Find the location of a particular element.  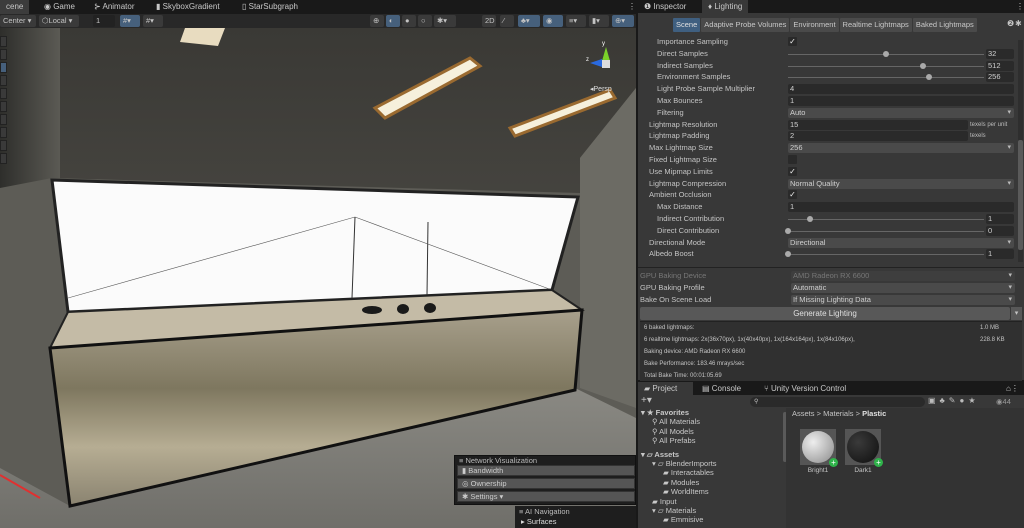

tree-item: ▰ Emmisive is located at coordinates (683, 520).